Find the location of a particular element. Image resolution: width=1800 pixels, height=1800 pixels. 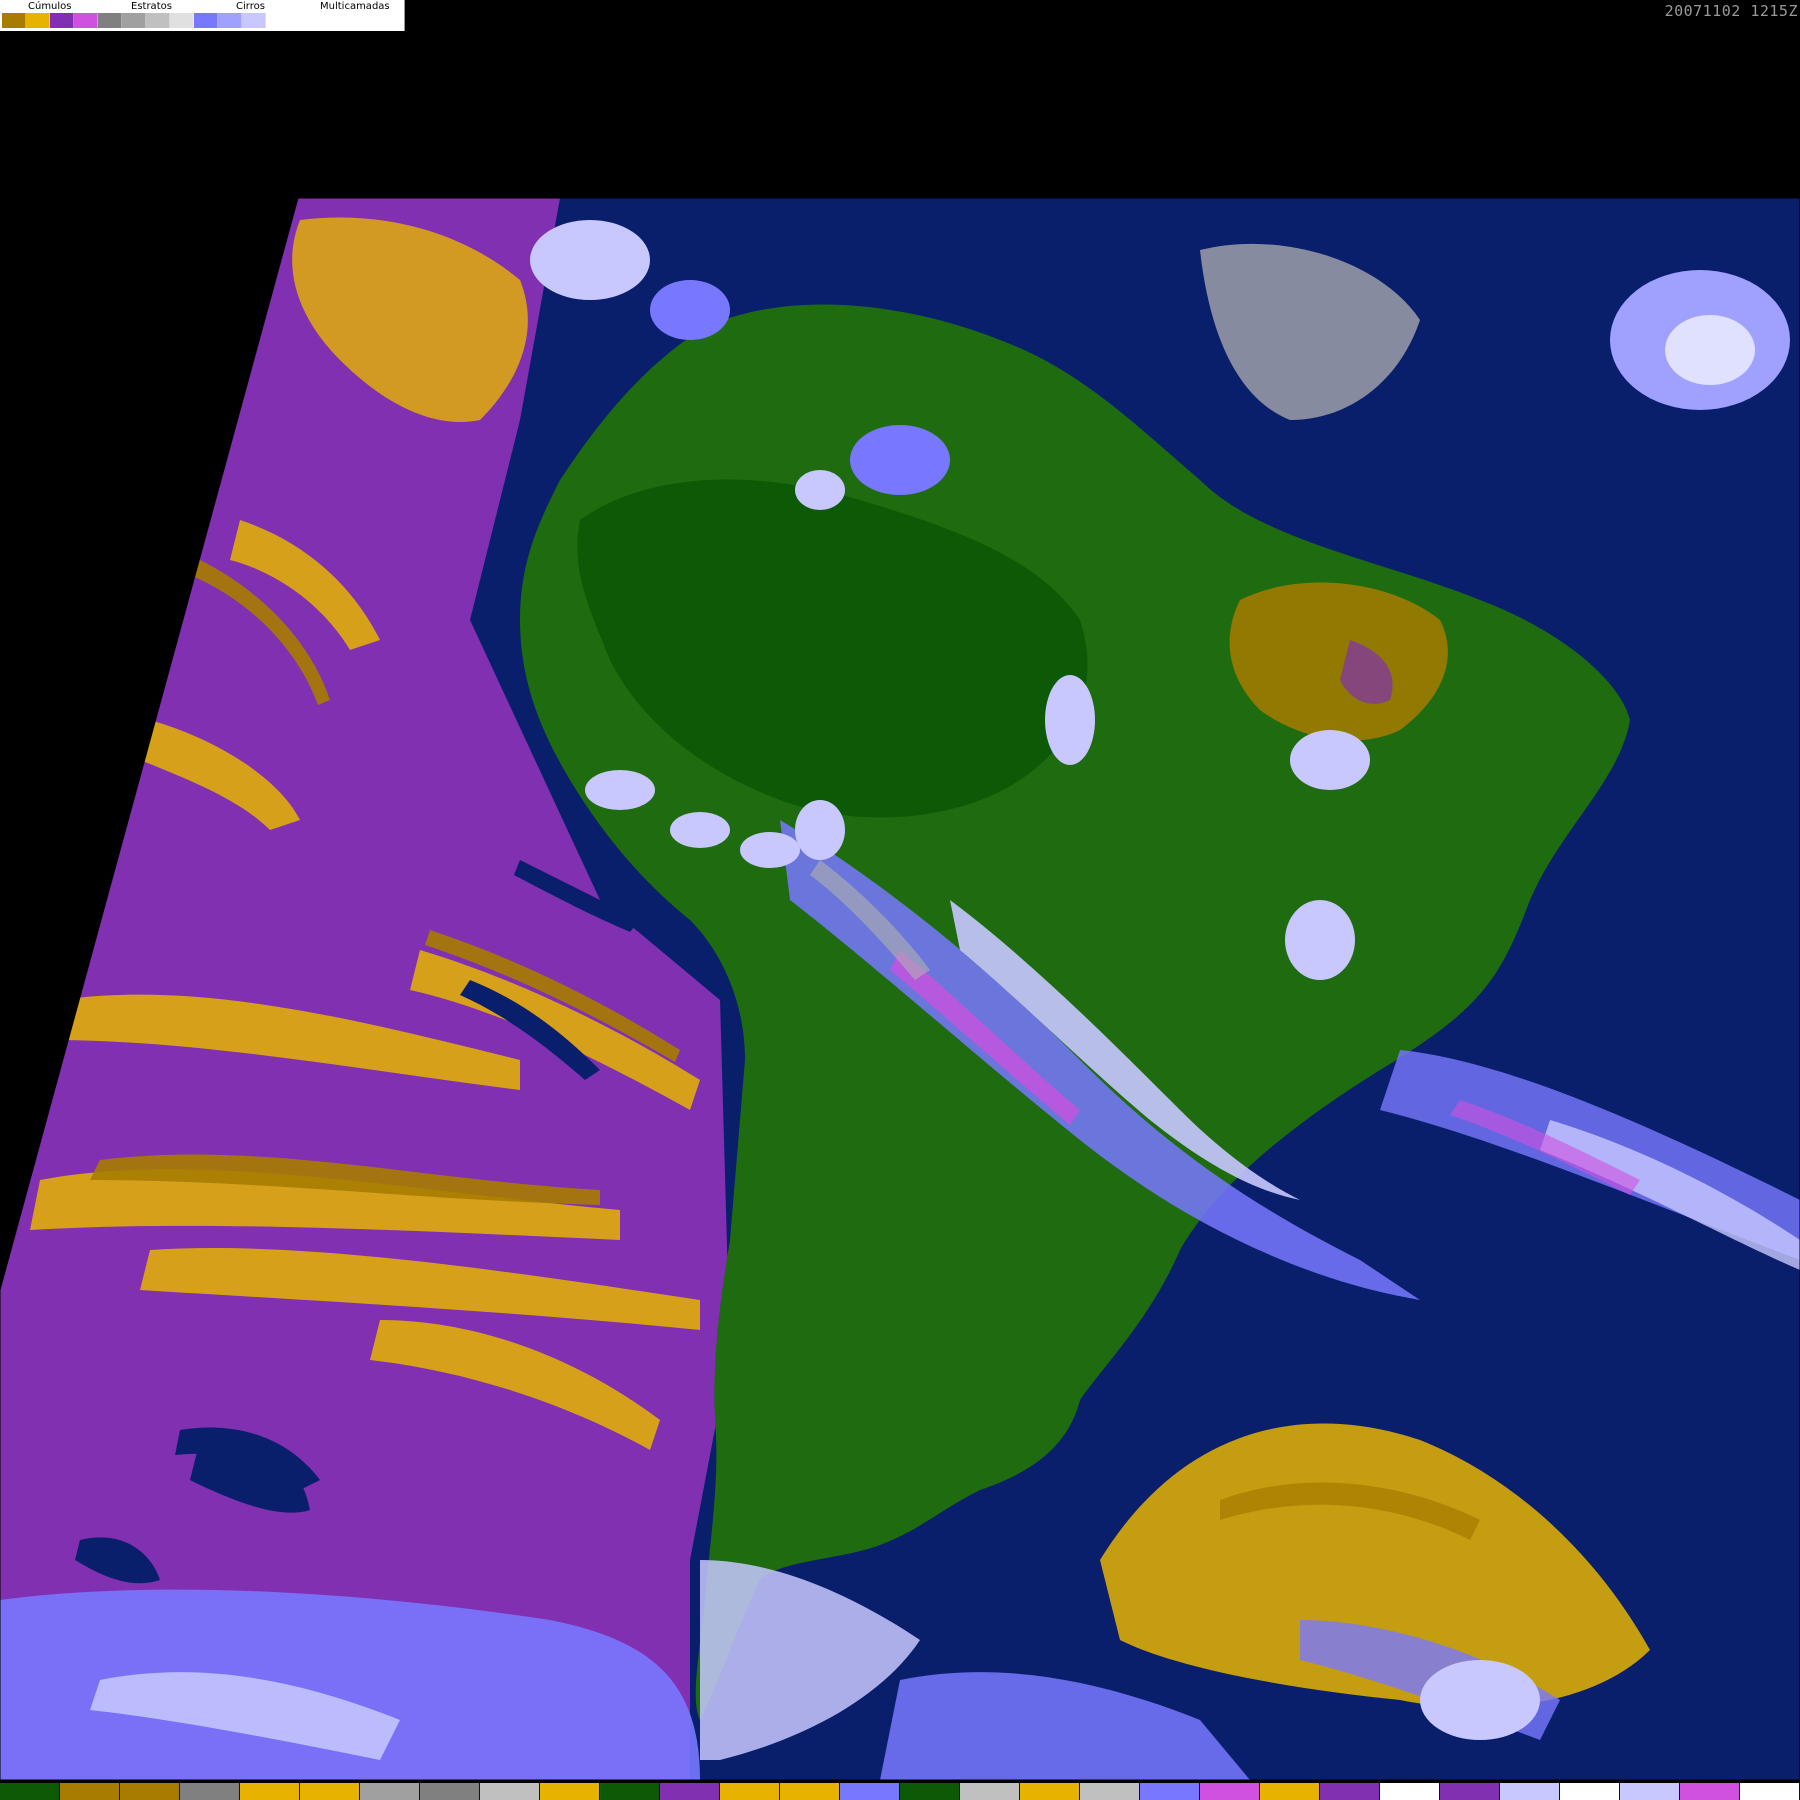

legend-label-estratos: Estratos is located at coordinates (151, 6).